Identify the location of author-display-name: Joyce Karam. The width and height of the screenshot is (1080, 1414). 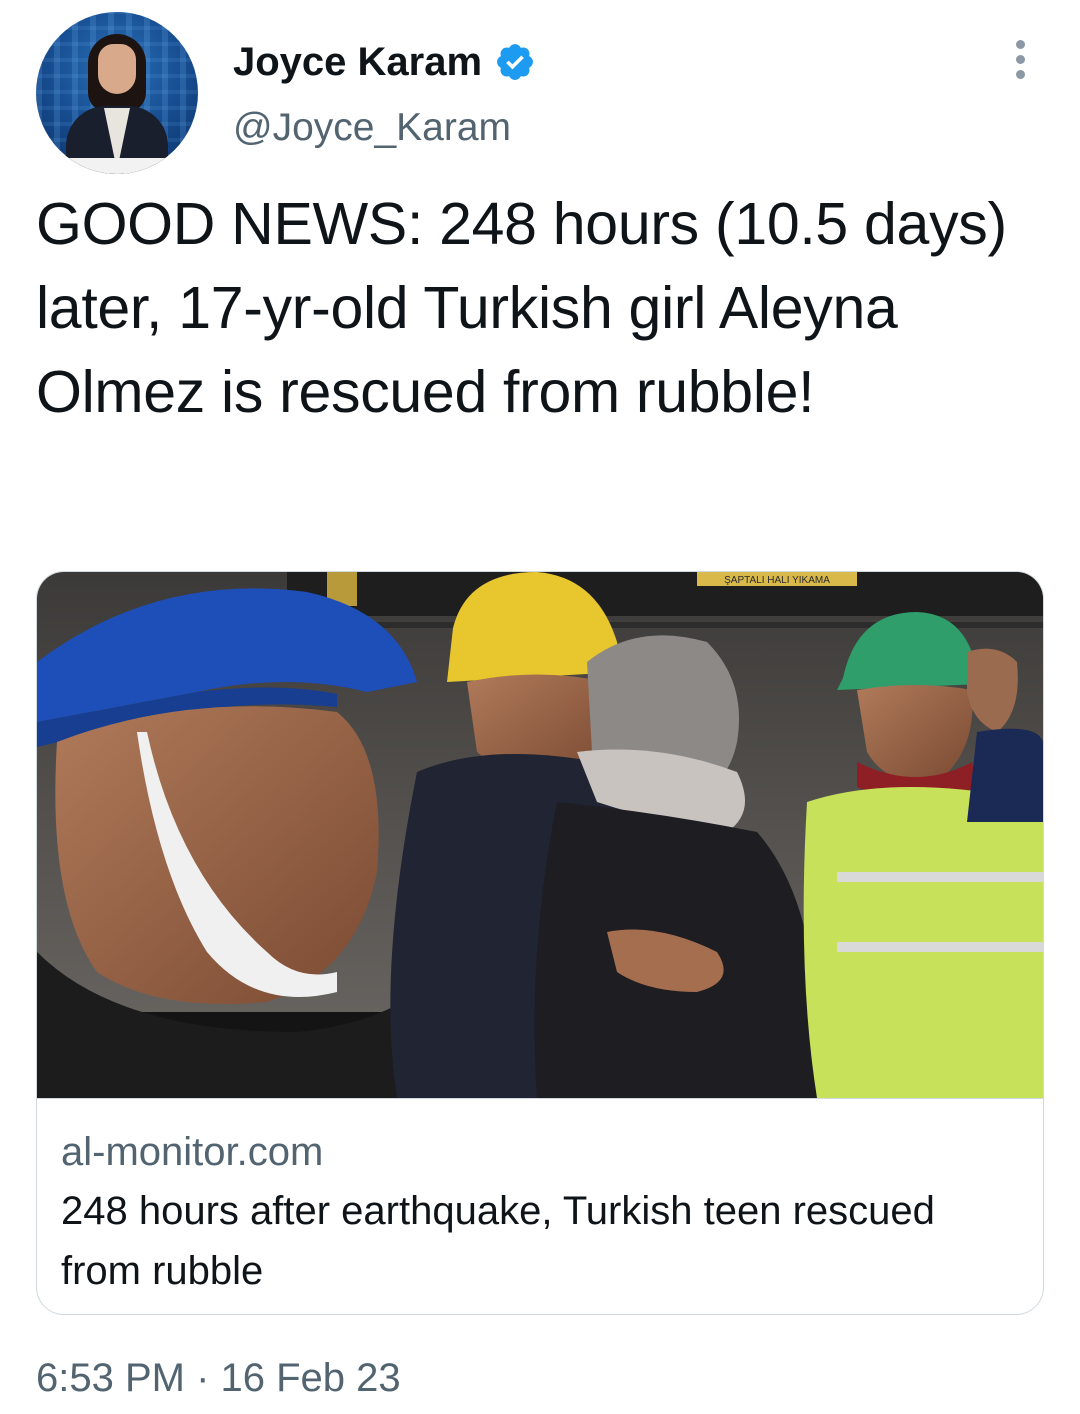
(357, 62).